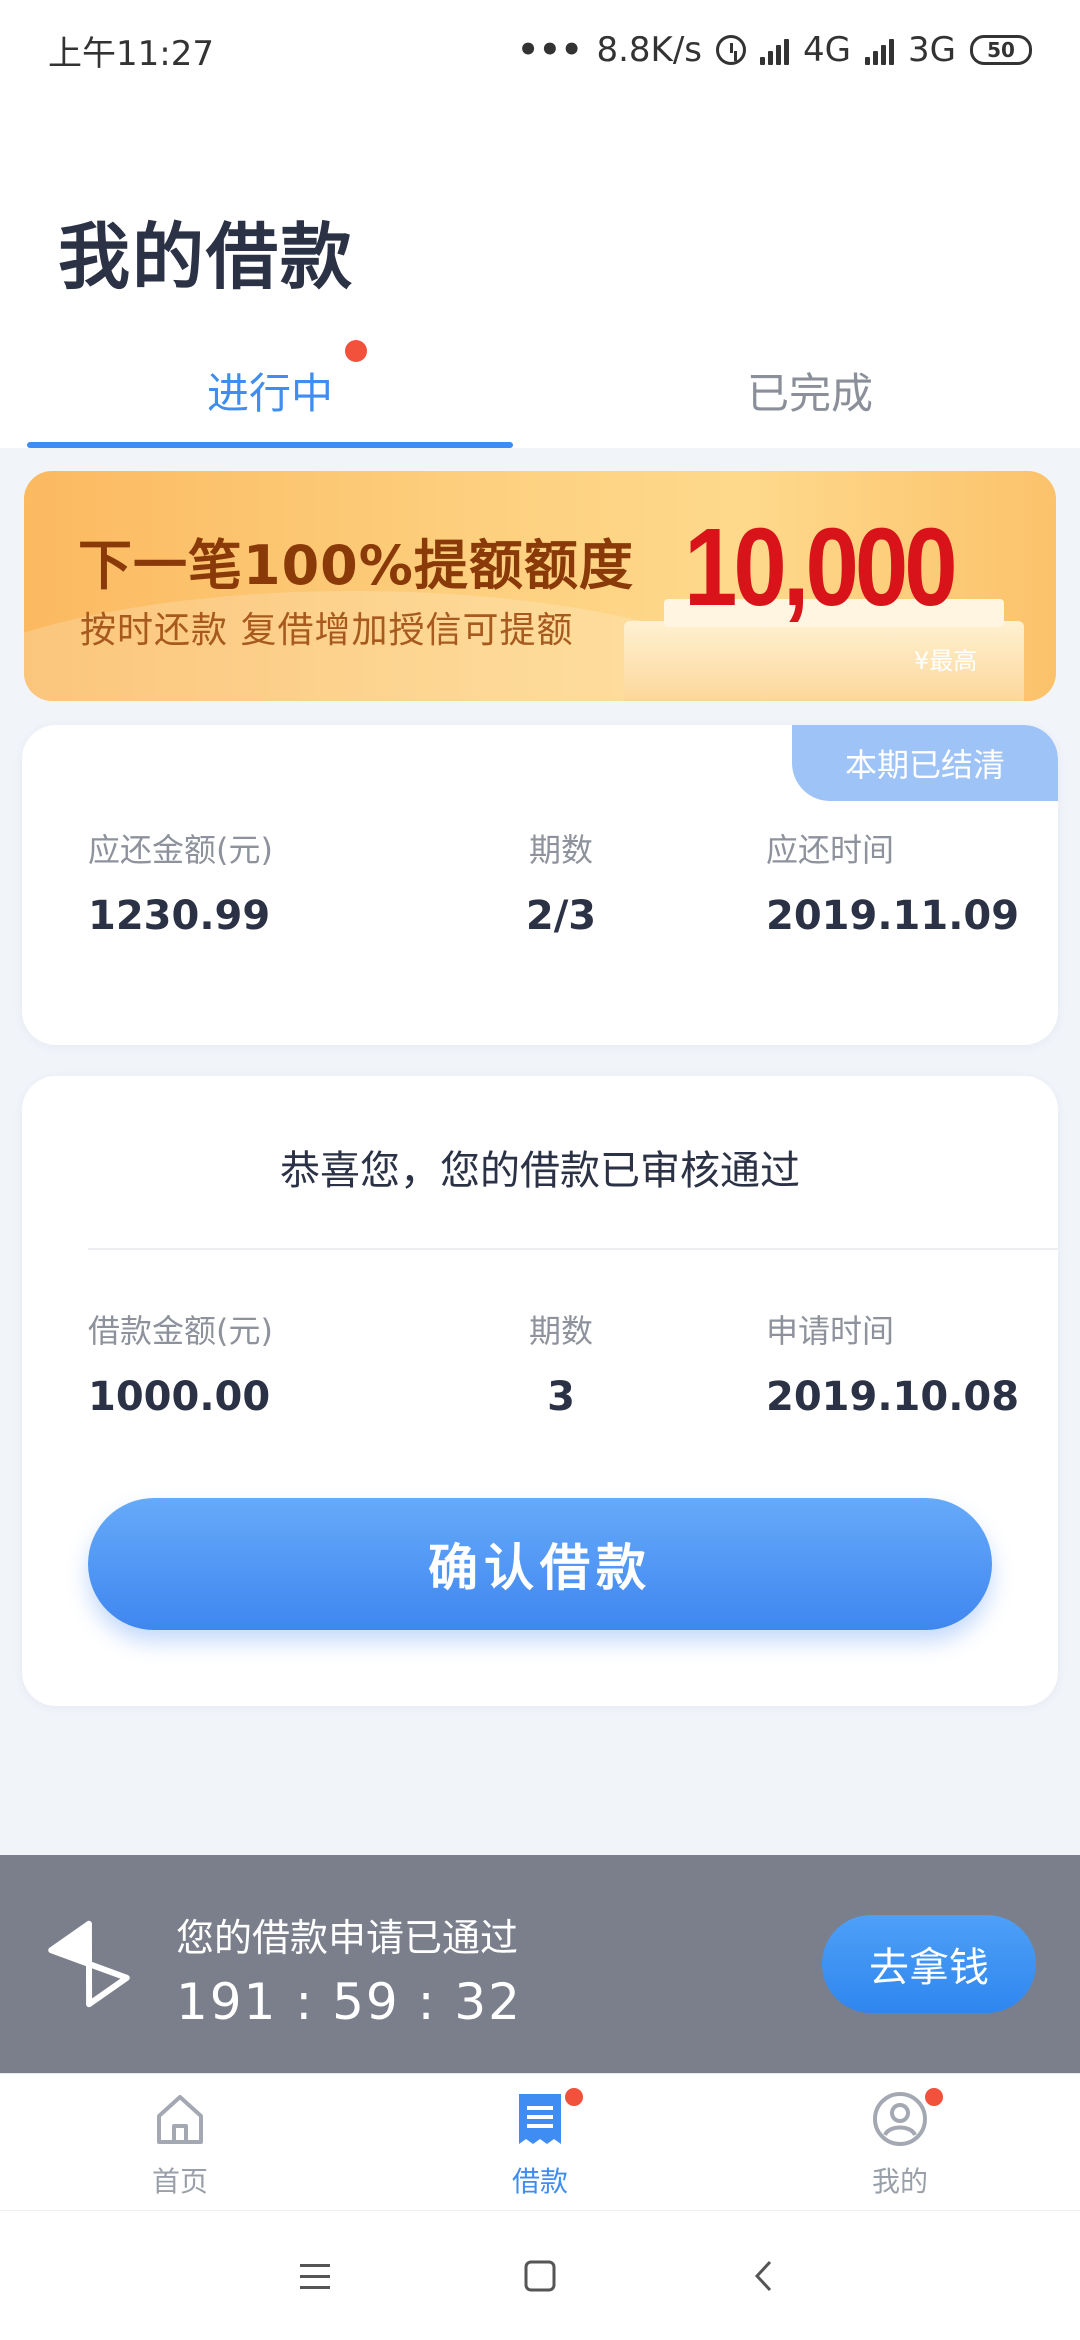 The image size is (1080, 2340). I want to click on home-square-icon, so click(540, 2276).